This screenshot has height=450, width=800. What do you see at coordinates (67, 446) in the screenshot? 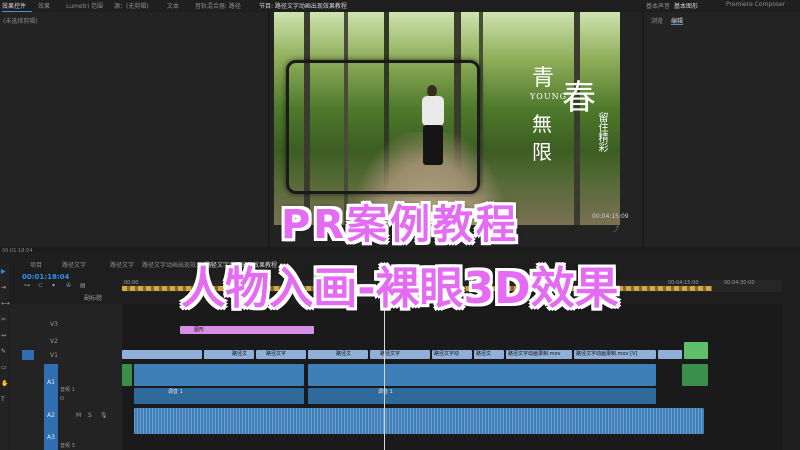
I see `track-a3-name: 音频 3` at bounding box center [67, 446].